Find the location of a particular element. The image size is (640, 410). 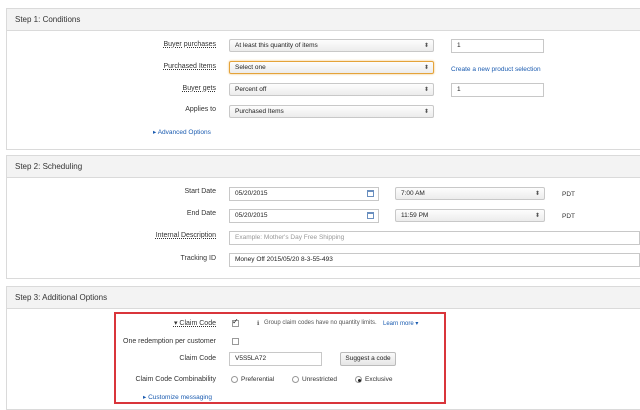

purchased-items-label: Purchased Items is located at coordinates (189, 66).